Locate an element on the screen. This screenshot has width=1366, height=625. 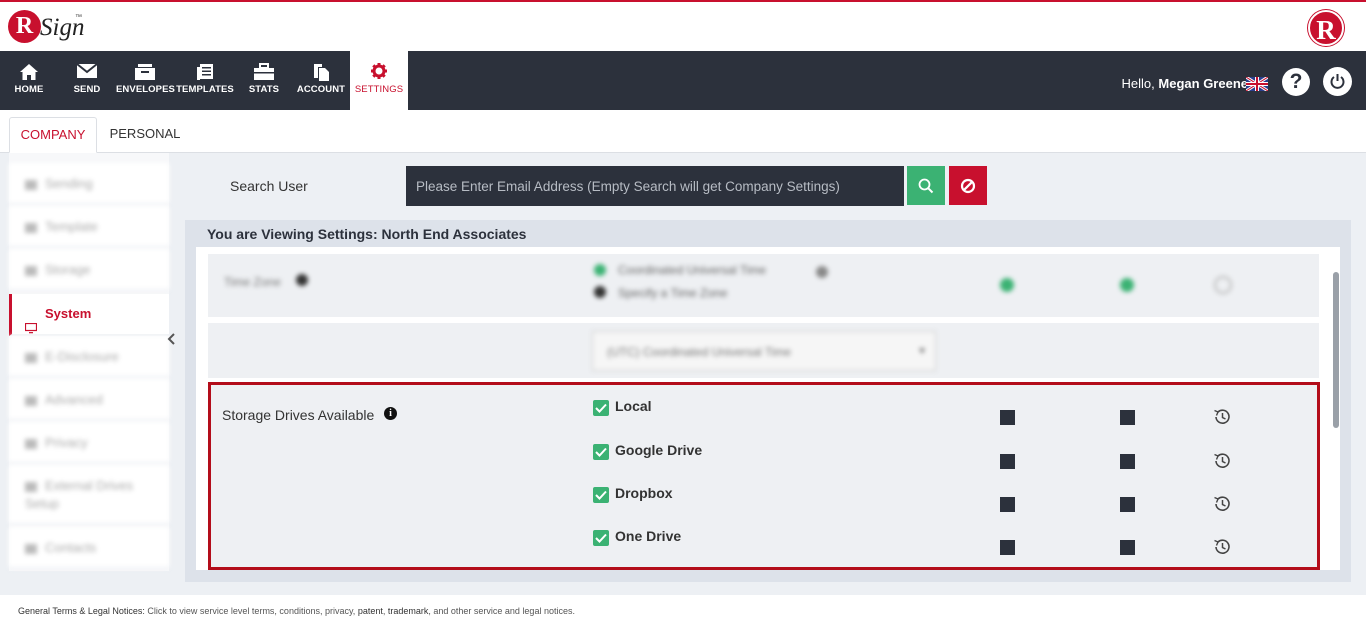
nav-account: ACCOUNT is located at coordinates (321, 80).